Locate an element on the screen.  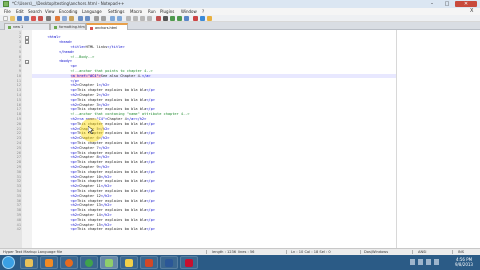
tab-new-1: new 1 is located at coordinates (27, 26).